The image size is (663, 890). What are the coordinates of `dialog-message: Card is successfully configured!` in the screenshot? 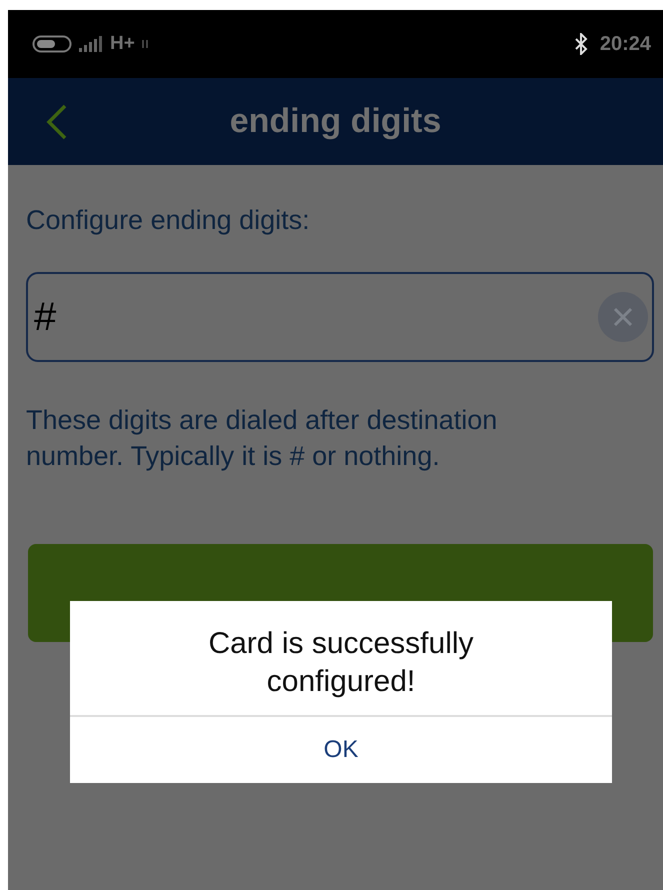 It's located at (341, 663).